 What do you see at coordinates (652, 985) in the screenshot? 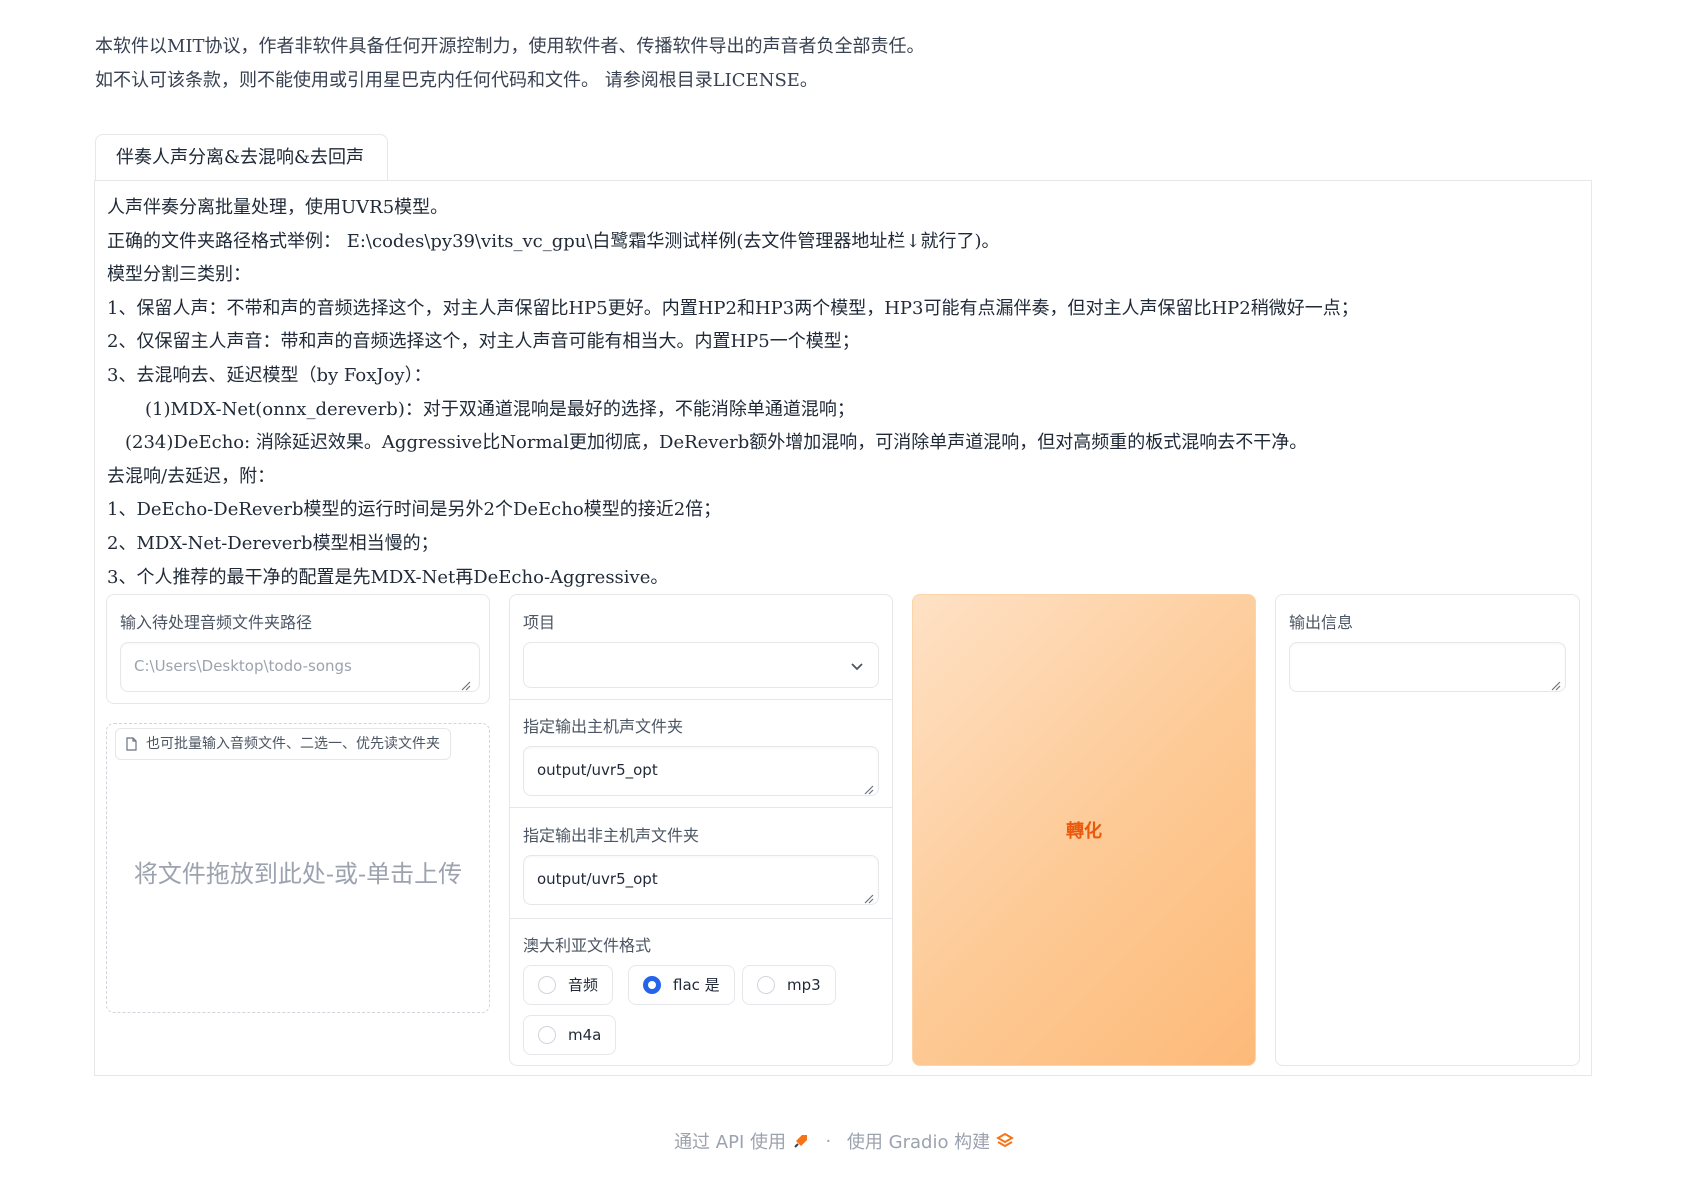
I see `radio-checked-icon` at bounding box center [652, 985].